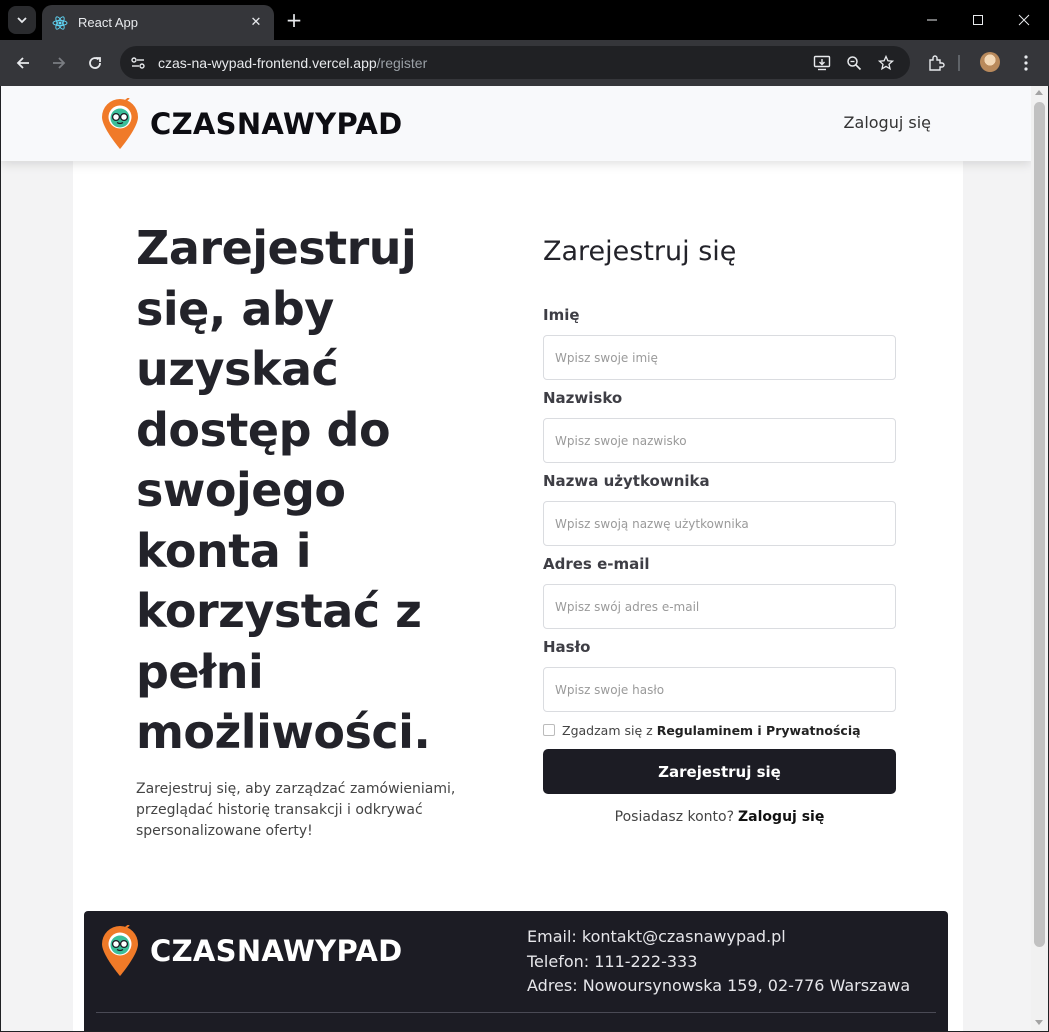 This screenshot has height=1032, width=1049. I want to click on tab-search-button, so click(22, 20).